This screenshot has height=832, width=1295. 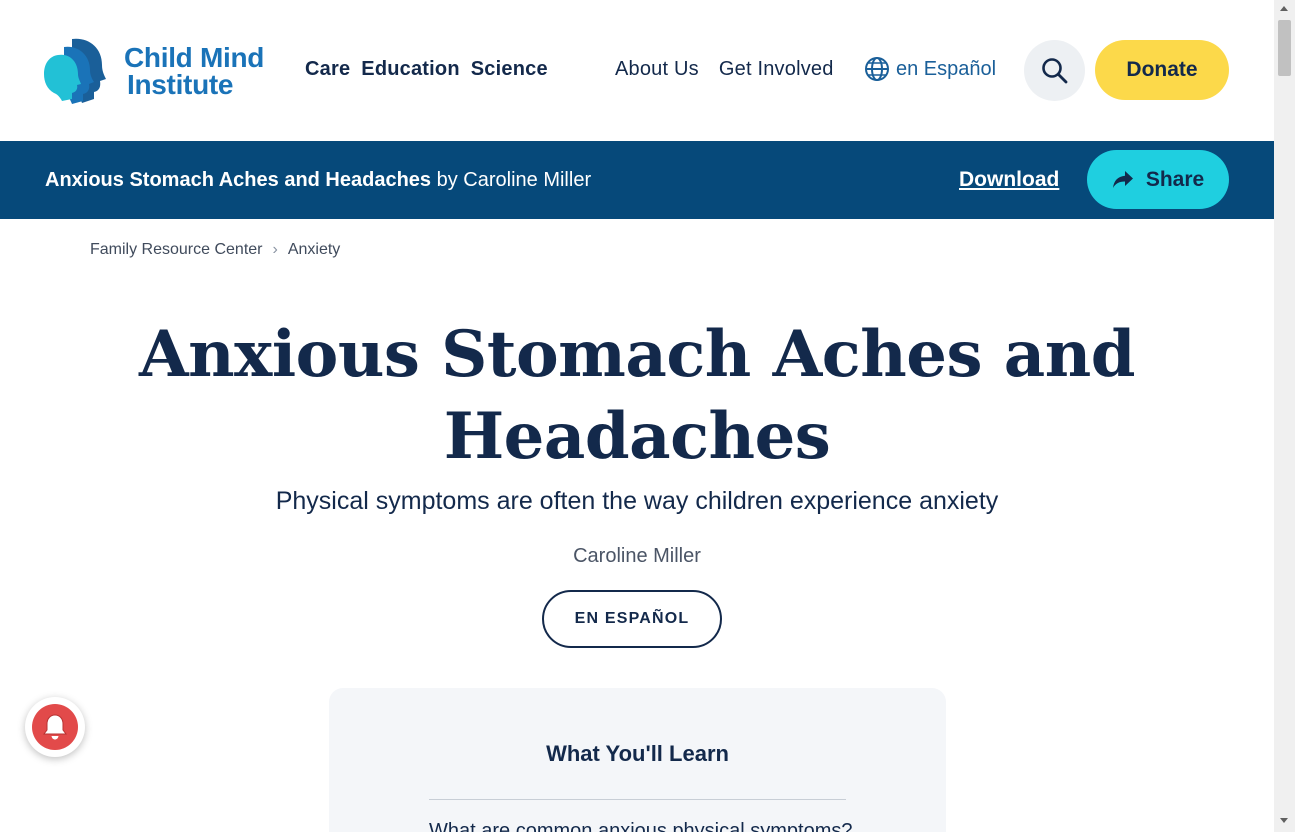 I want to click on language-link-label: en Español, so click(x=946, y=68).